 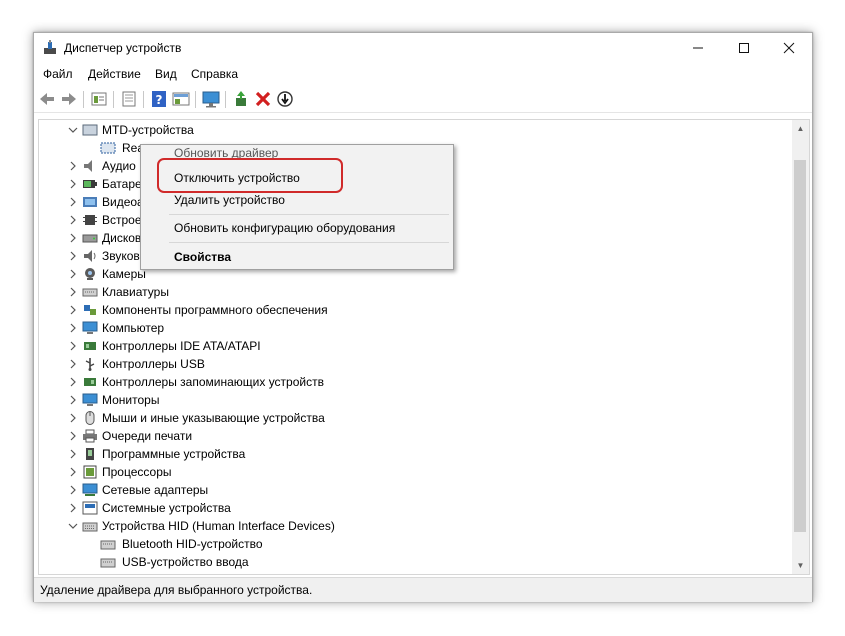 I want to click on system-device-icon, so click(x=90, y=508).